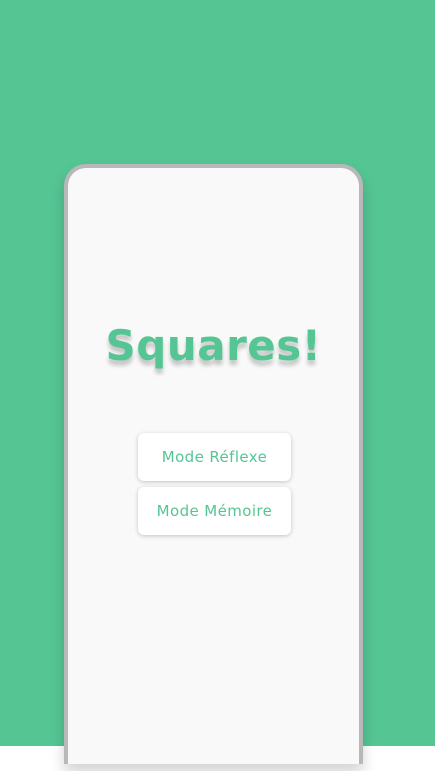  Describe the element at coordinates (213, 345) in the screenshot. I see `app-title: Squares!` at that location.